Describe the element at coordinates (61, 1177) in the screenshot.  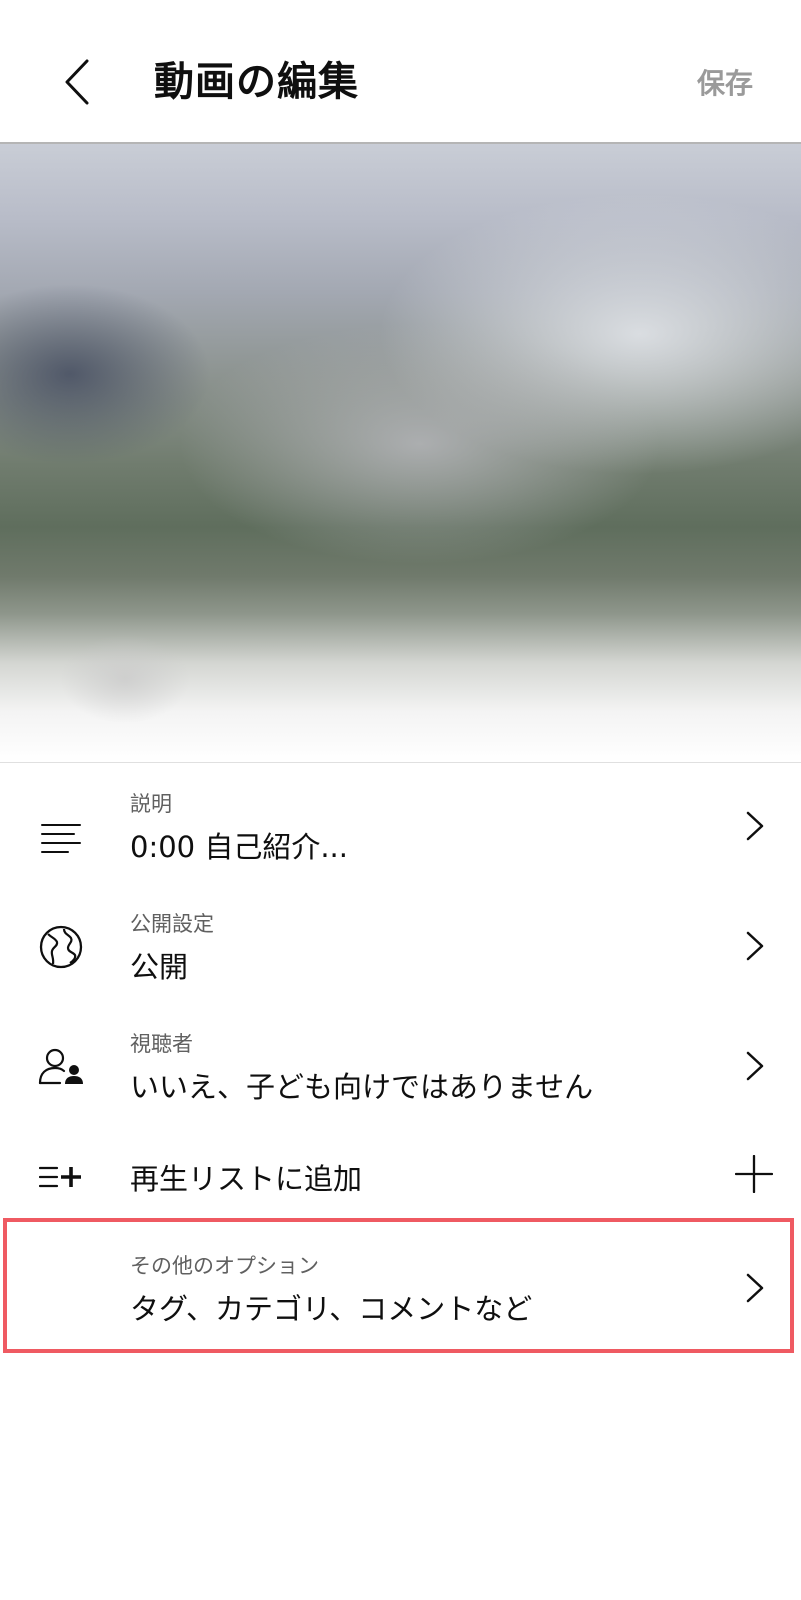
I see `playlist-add-icon` at that location.